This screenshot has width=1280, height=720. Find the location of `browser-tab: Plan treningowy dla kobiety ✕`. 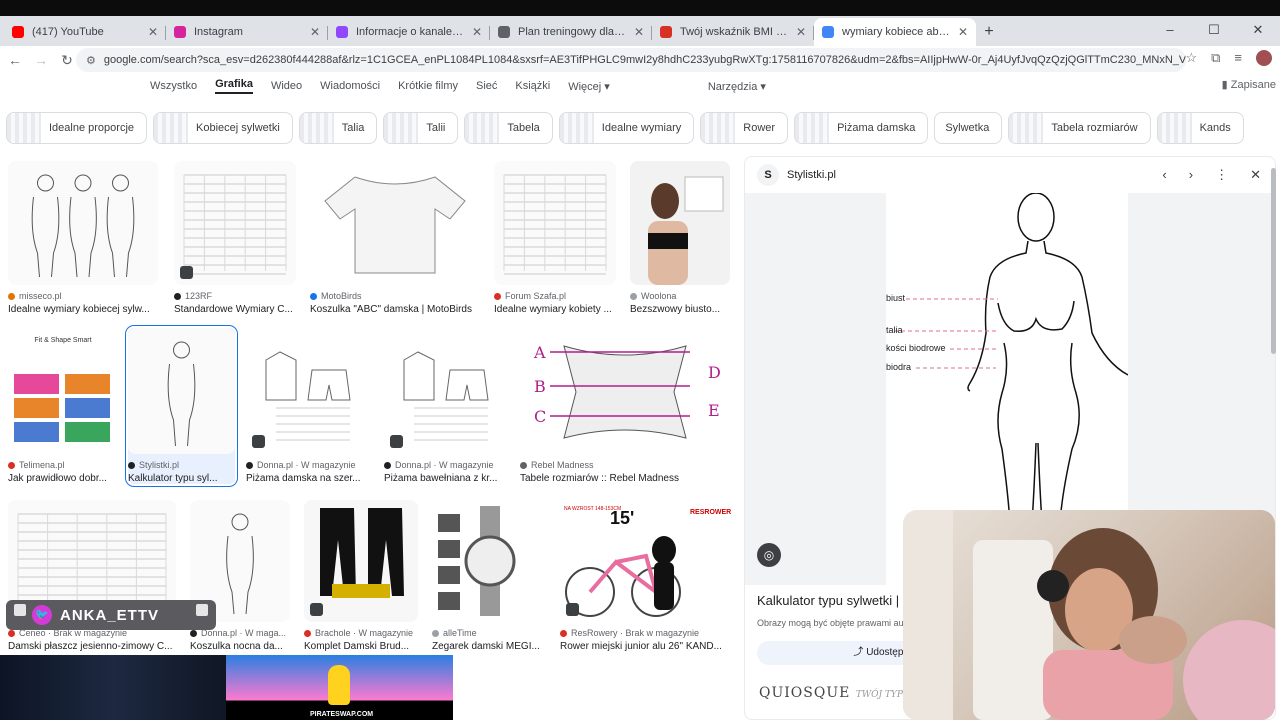

browser-tab: Plan treningowy dla kobiety ✕ is located at coordinates (571, 32).